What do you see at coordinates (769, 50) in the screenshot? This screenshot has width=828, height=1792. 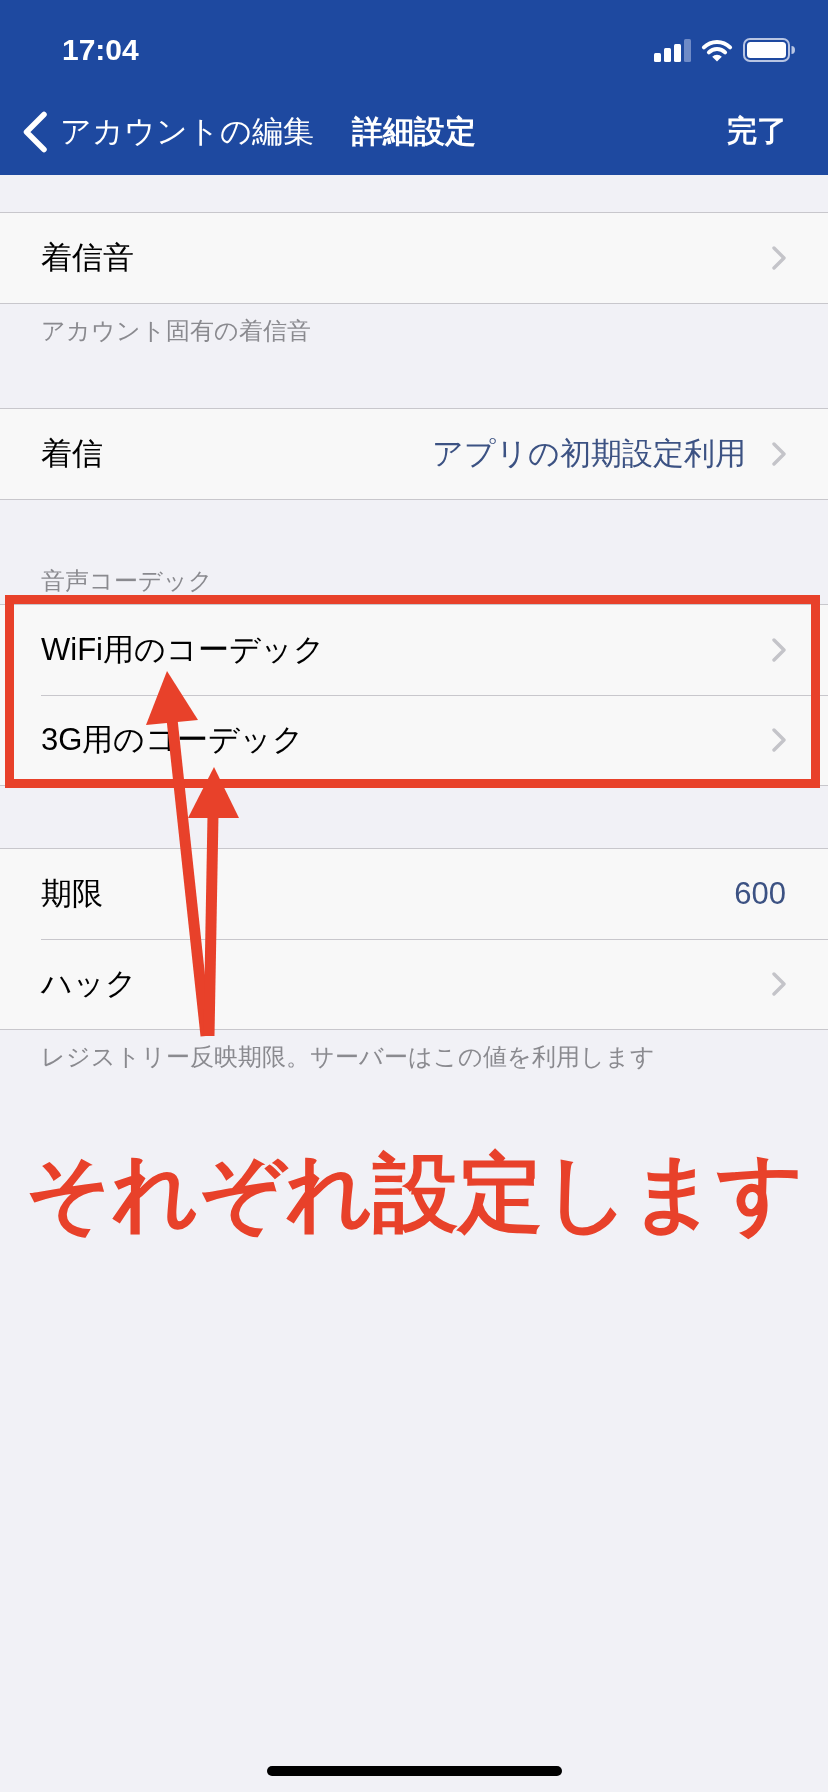 I see `battery-icon` at bounding box center [769, 50].